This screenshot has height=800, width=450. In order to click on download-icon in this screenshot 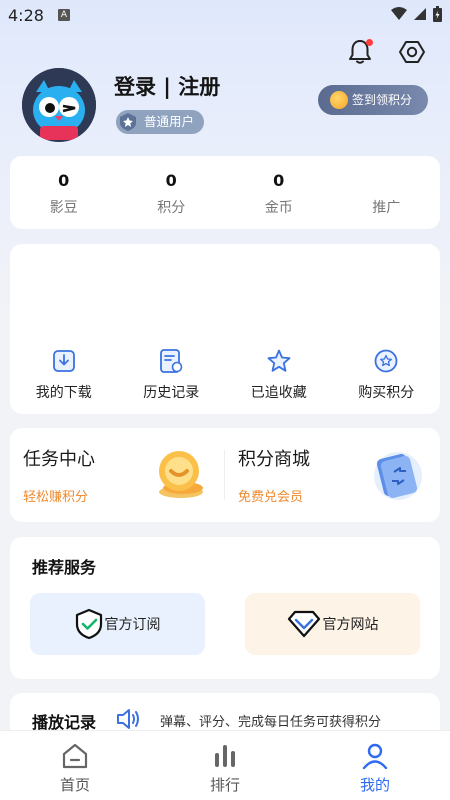, I will do `click(63, 361)`.